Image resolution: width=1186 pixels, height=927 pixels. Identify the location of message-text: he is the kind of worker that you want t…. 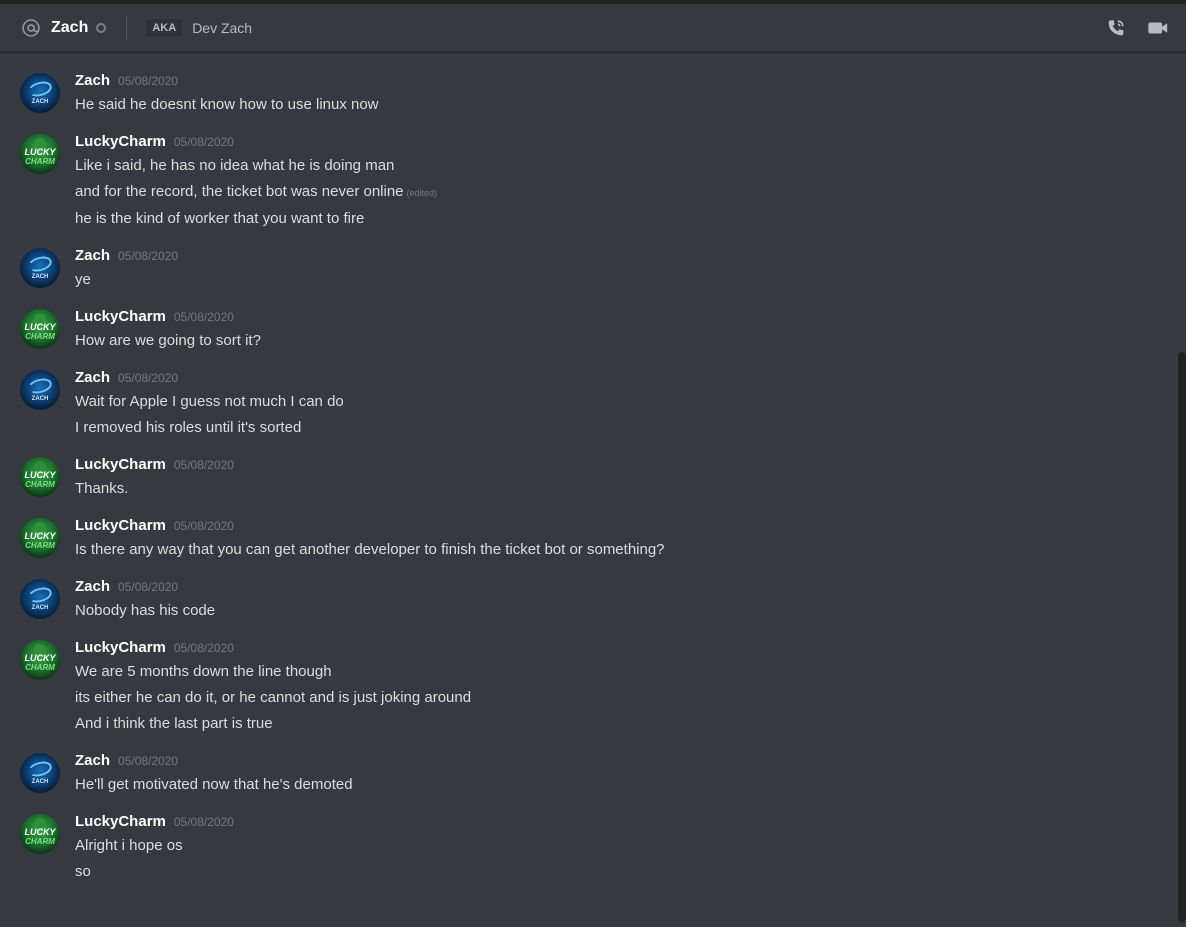
(220, 218).